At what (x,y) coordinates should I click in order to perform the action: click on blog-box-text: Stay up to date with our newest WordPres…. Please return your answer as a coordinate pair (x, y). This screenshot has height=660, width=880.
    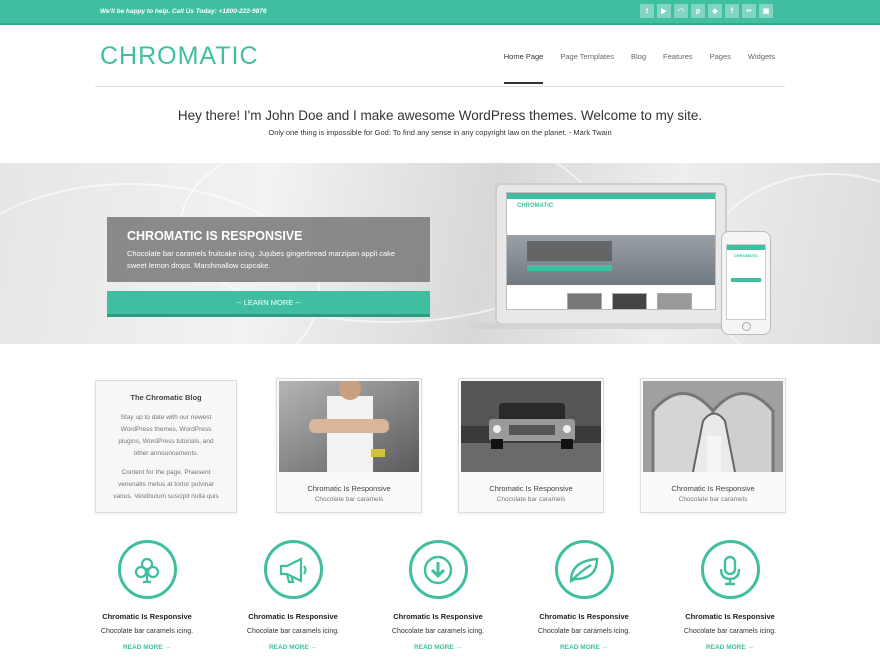
    Looking at the image, I should click on (166, 435).